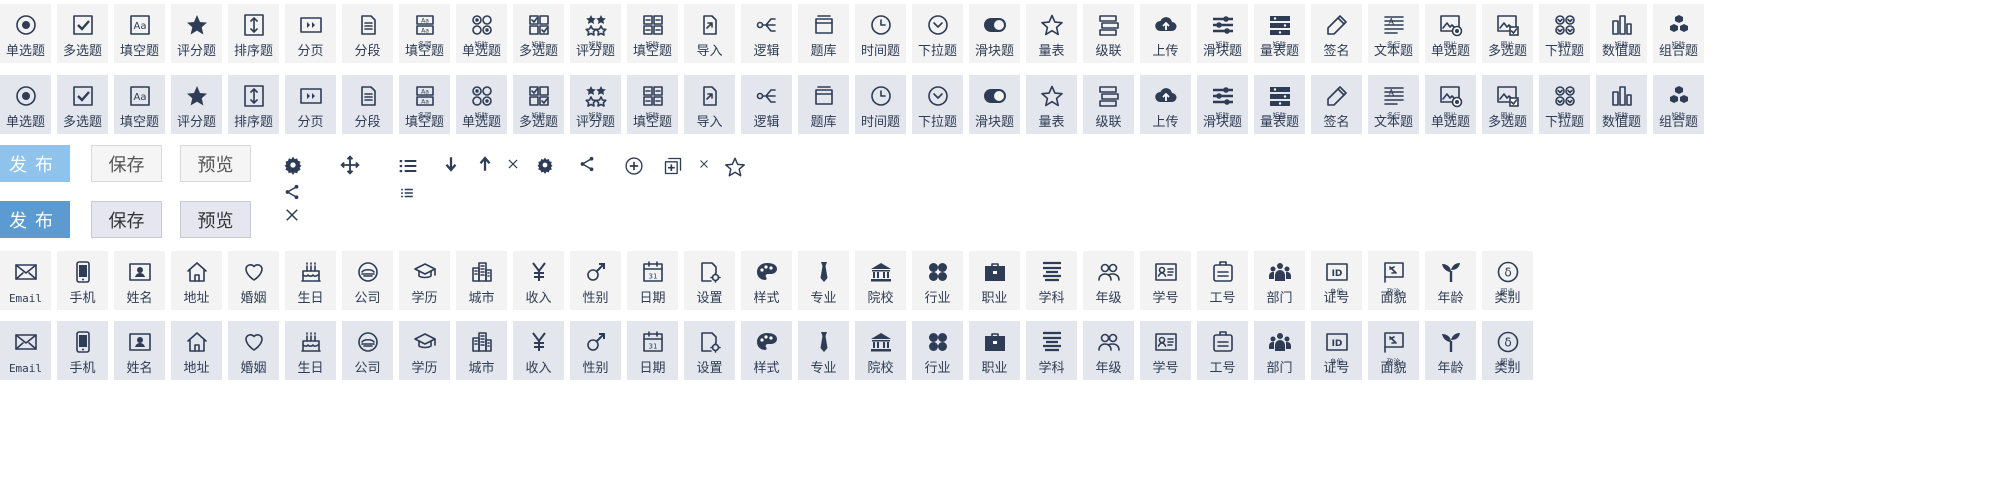 This screenshot has height=500, width=2000. Describe the element at coordinates (139, 350) in the screenshot. I see `field-hover-id-card-tile: 姓名` at that location.